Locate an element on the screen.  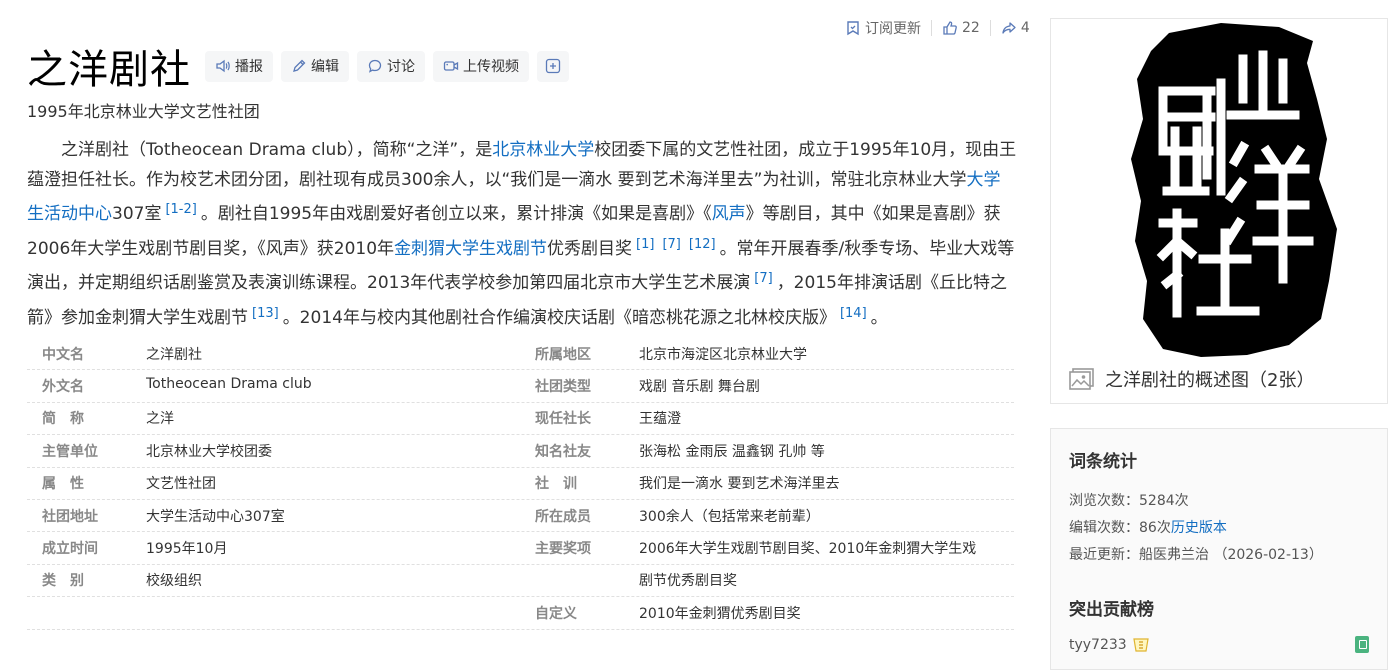
speaker-icon is located at coordinates (223, 66).